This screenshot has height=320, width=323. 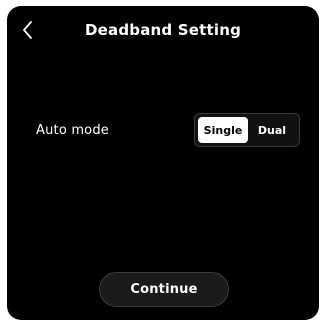 What do you see at coordinates (164, 289) in the screenshot?
I see `continue-button: Continue` at bounding box center [164, 289].